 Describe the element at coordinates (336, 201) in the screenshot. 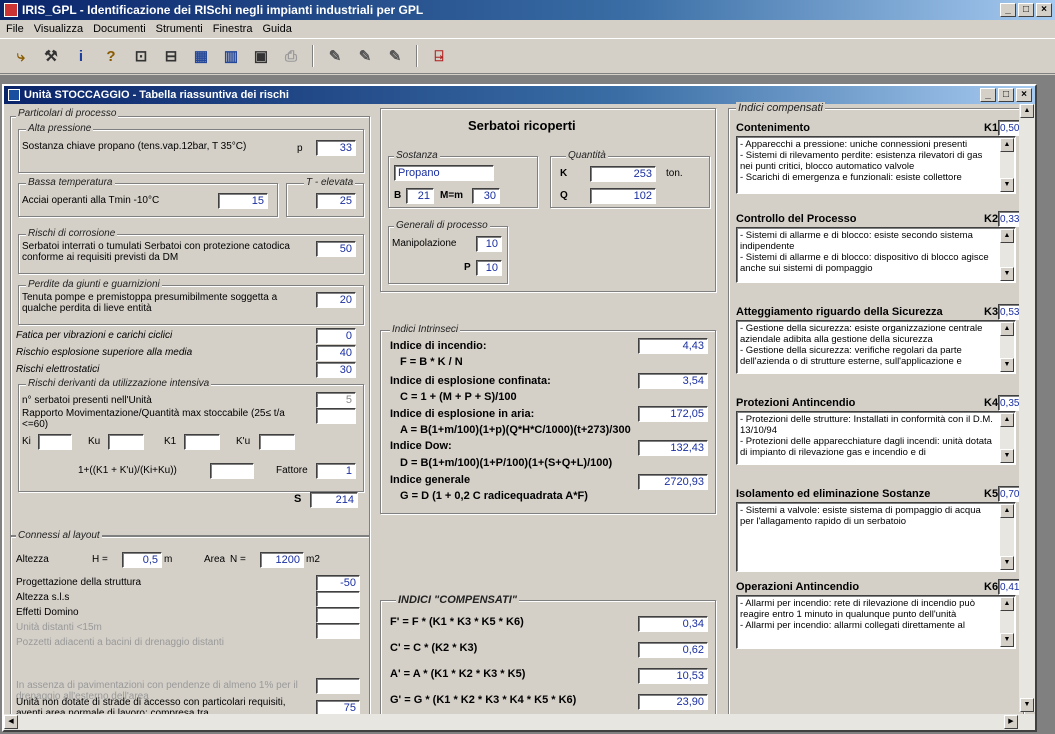

I see `t-elevata-field: 25` at that location.